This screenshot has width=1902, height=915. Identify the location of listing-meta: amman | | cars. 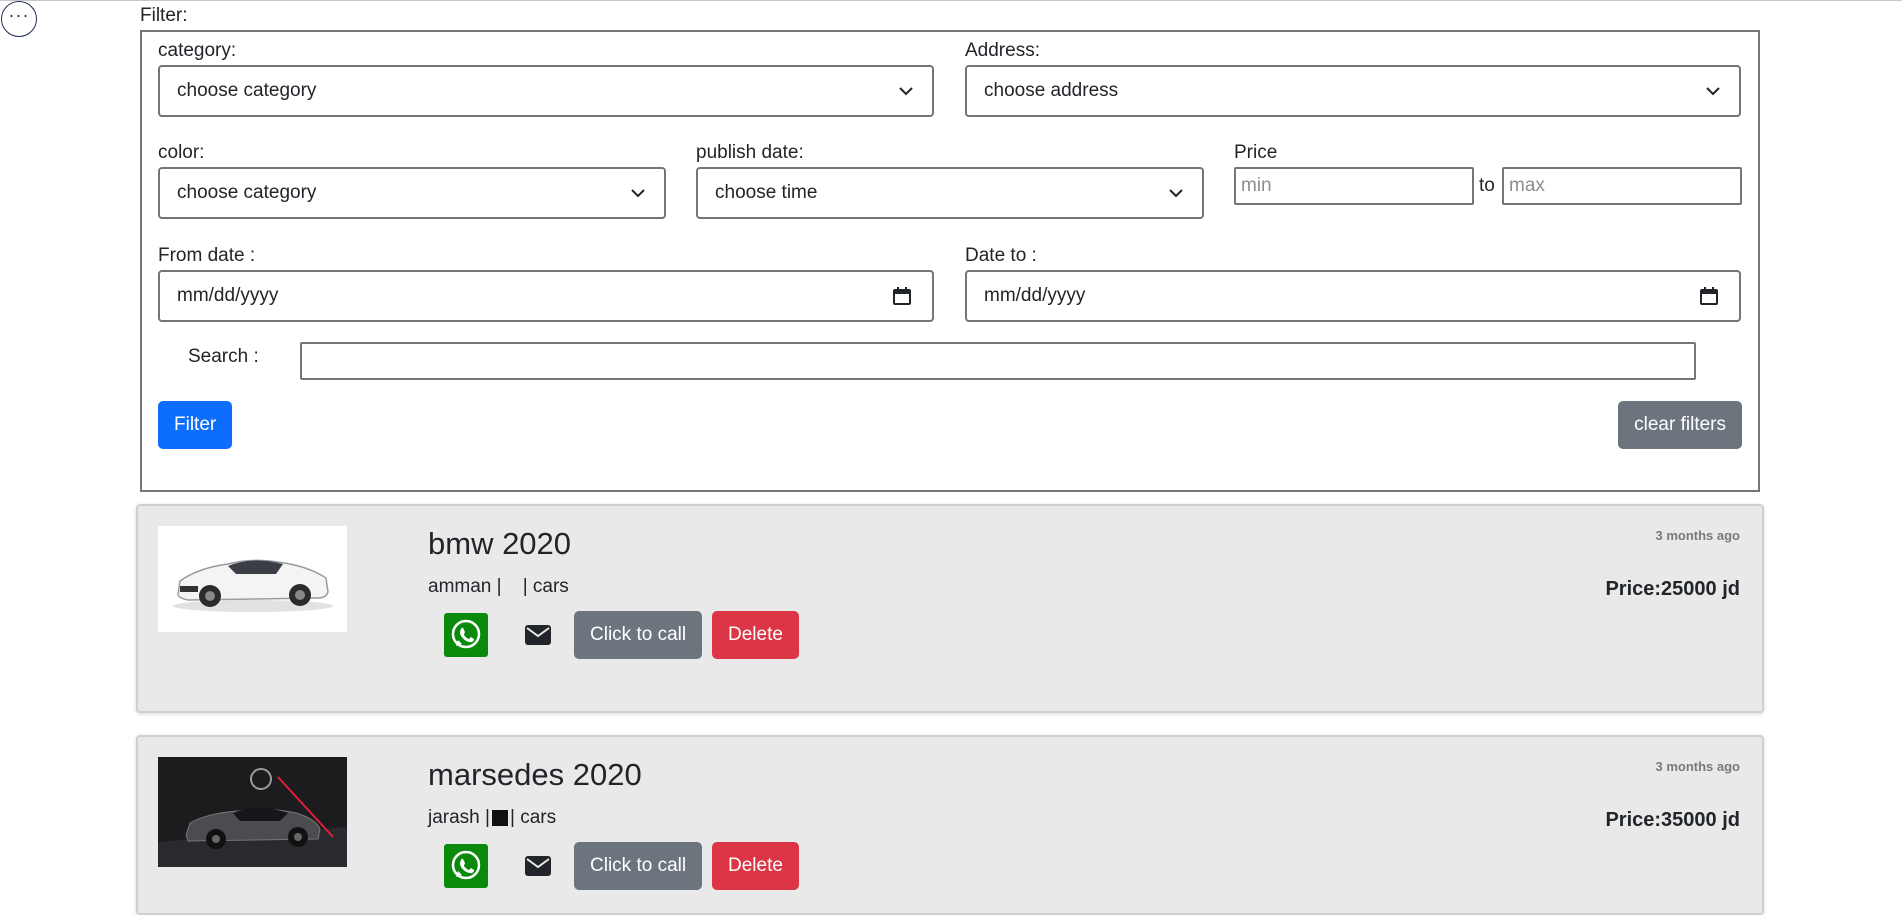
(498, 587).